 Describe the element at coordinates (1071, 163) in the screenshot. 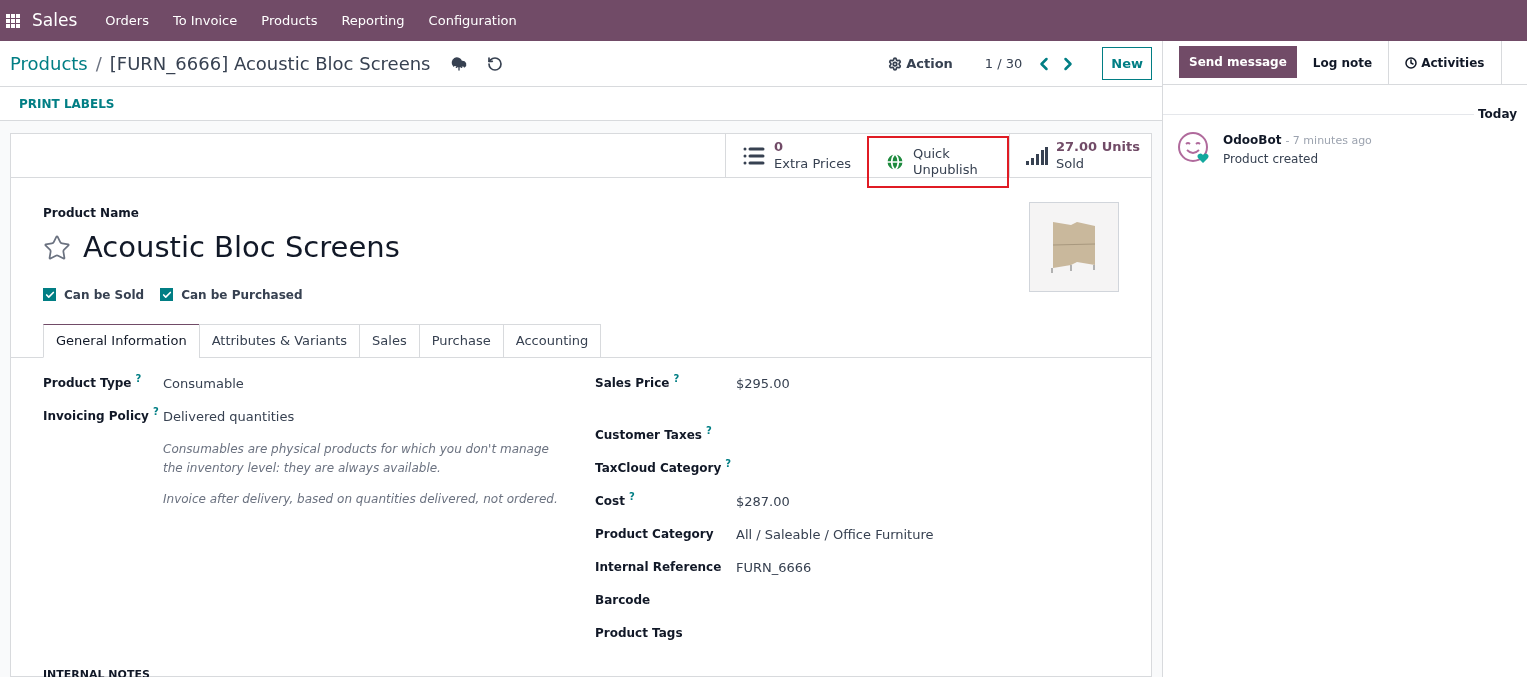

I see `stat-label: Sold` at that location.